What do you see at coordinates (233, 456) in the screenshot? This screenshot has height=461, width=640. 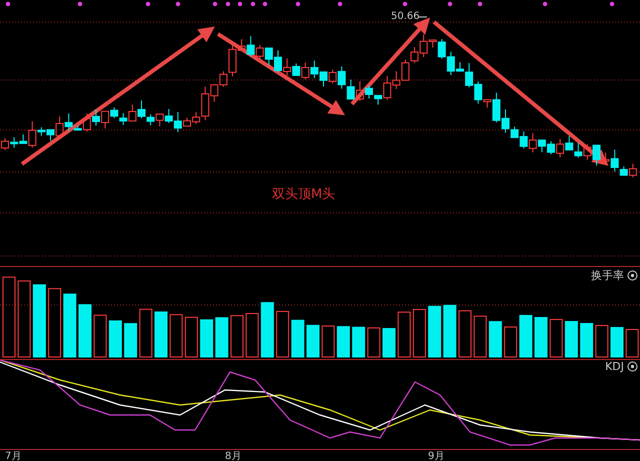 I see `axis-label: 8月` at bounding box center [233, 456].